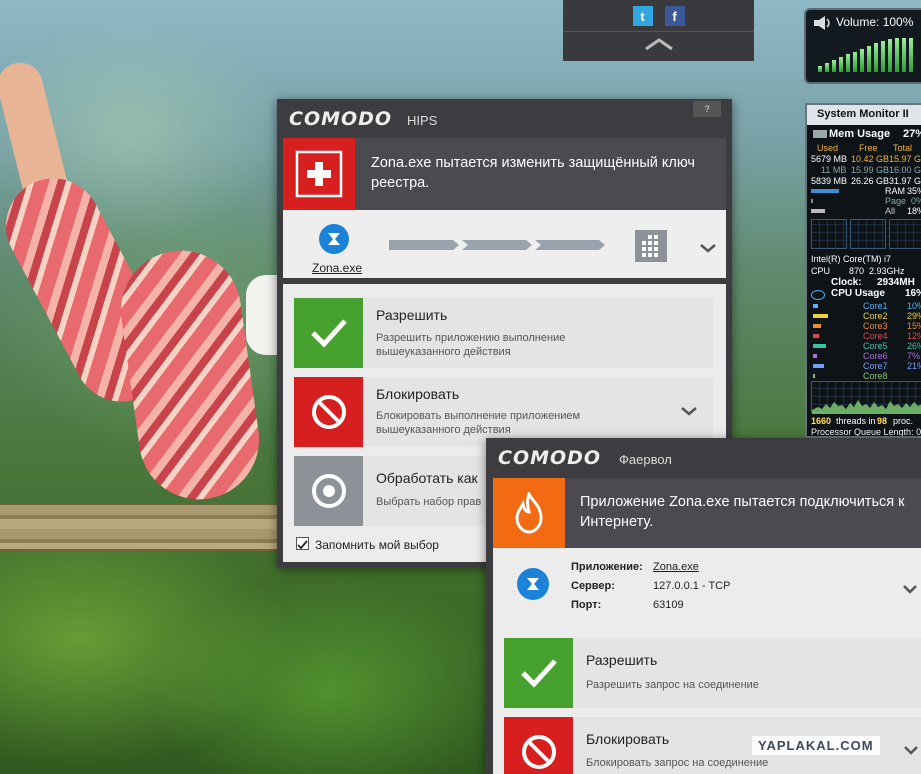 The width and height of the screenshot is (921, 774). Describe the element at coordinates (328, 491) in the screenshot. I see `target-icon` at that location.